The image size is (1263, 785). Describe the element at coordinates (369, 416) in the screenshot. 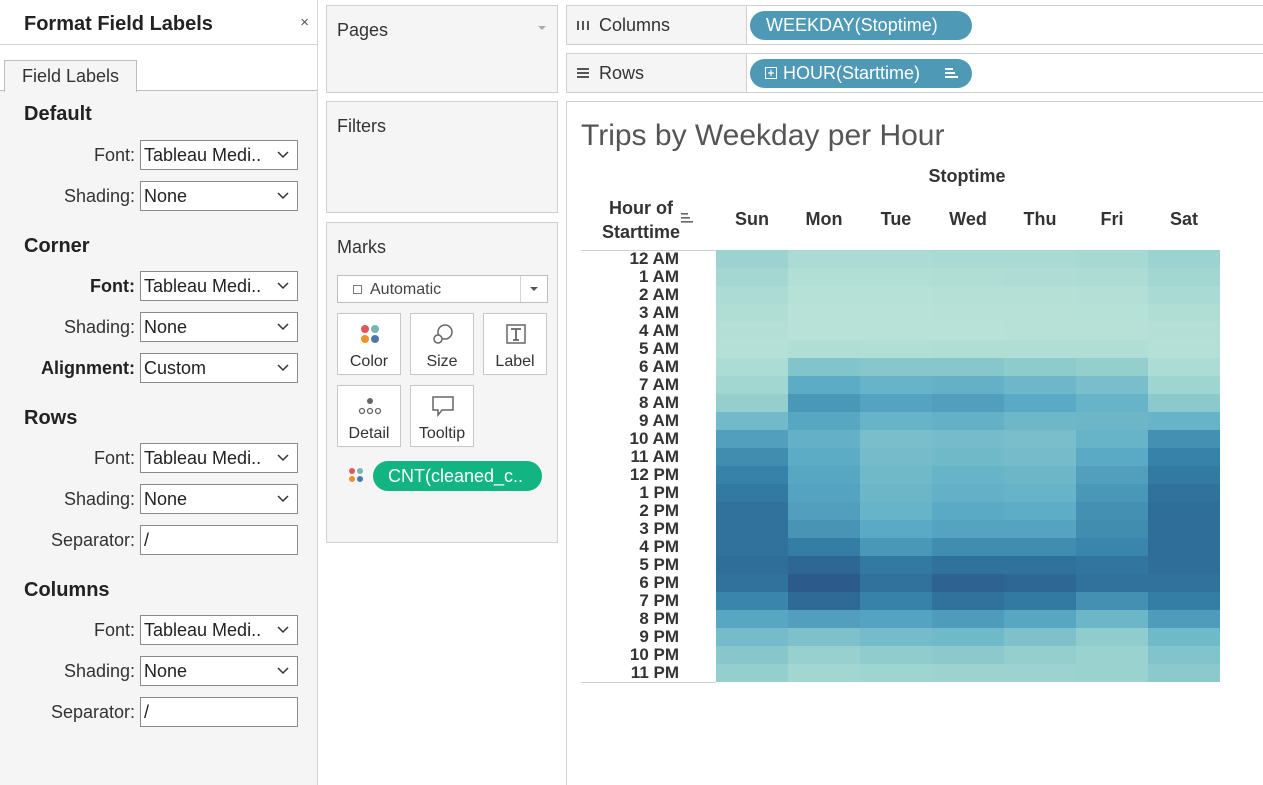

I see `detail-button: Detail` at that location.